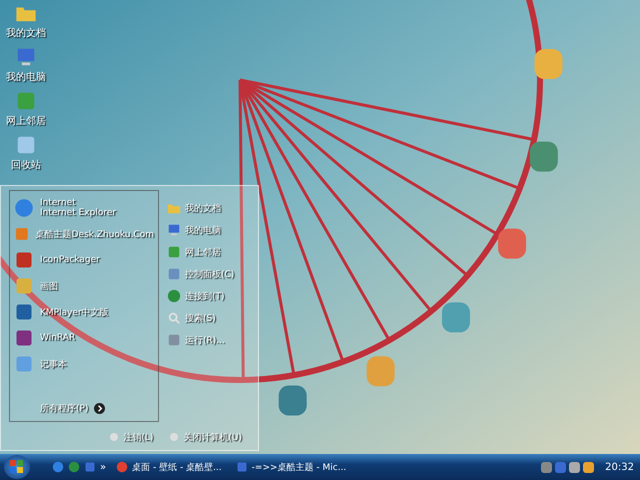  What do you see at coordinates (619, 467) in the screenshot?
I see `clock: 20:32` at bounding box center [619, 467].